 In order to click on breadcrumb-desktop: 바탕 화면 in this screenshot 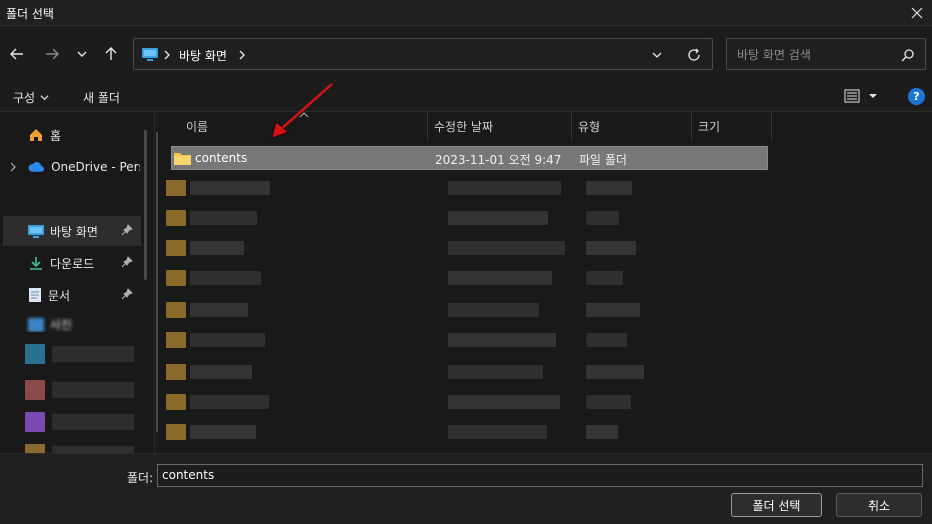, I will do `click(203, 55)`.